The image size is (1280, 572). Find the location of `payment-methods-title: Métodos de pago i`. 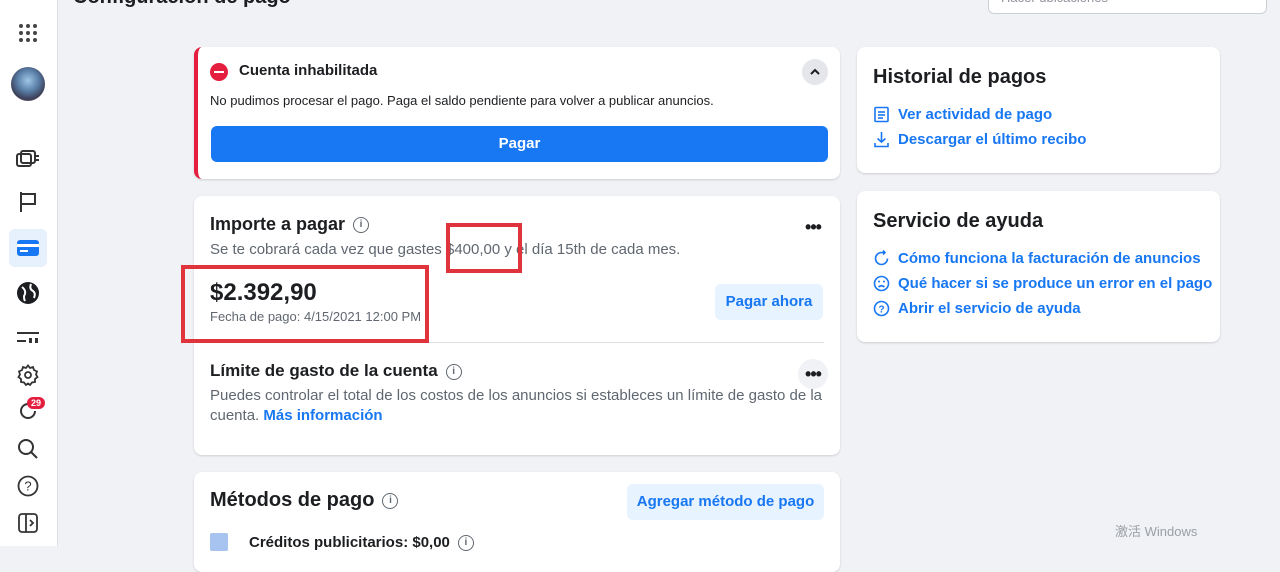

payment-methods-title: Métodos de pago i is located at coordinates (304, 500).